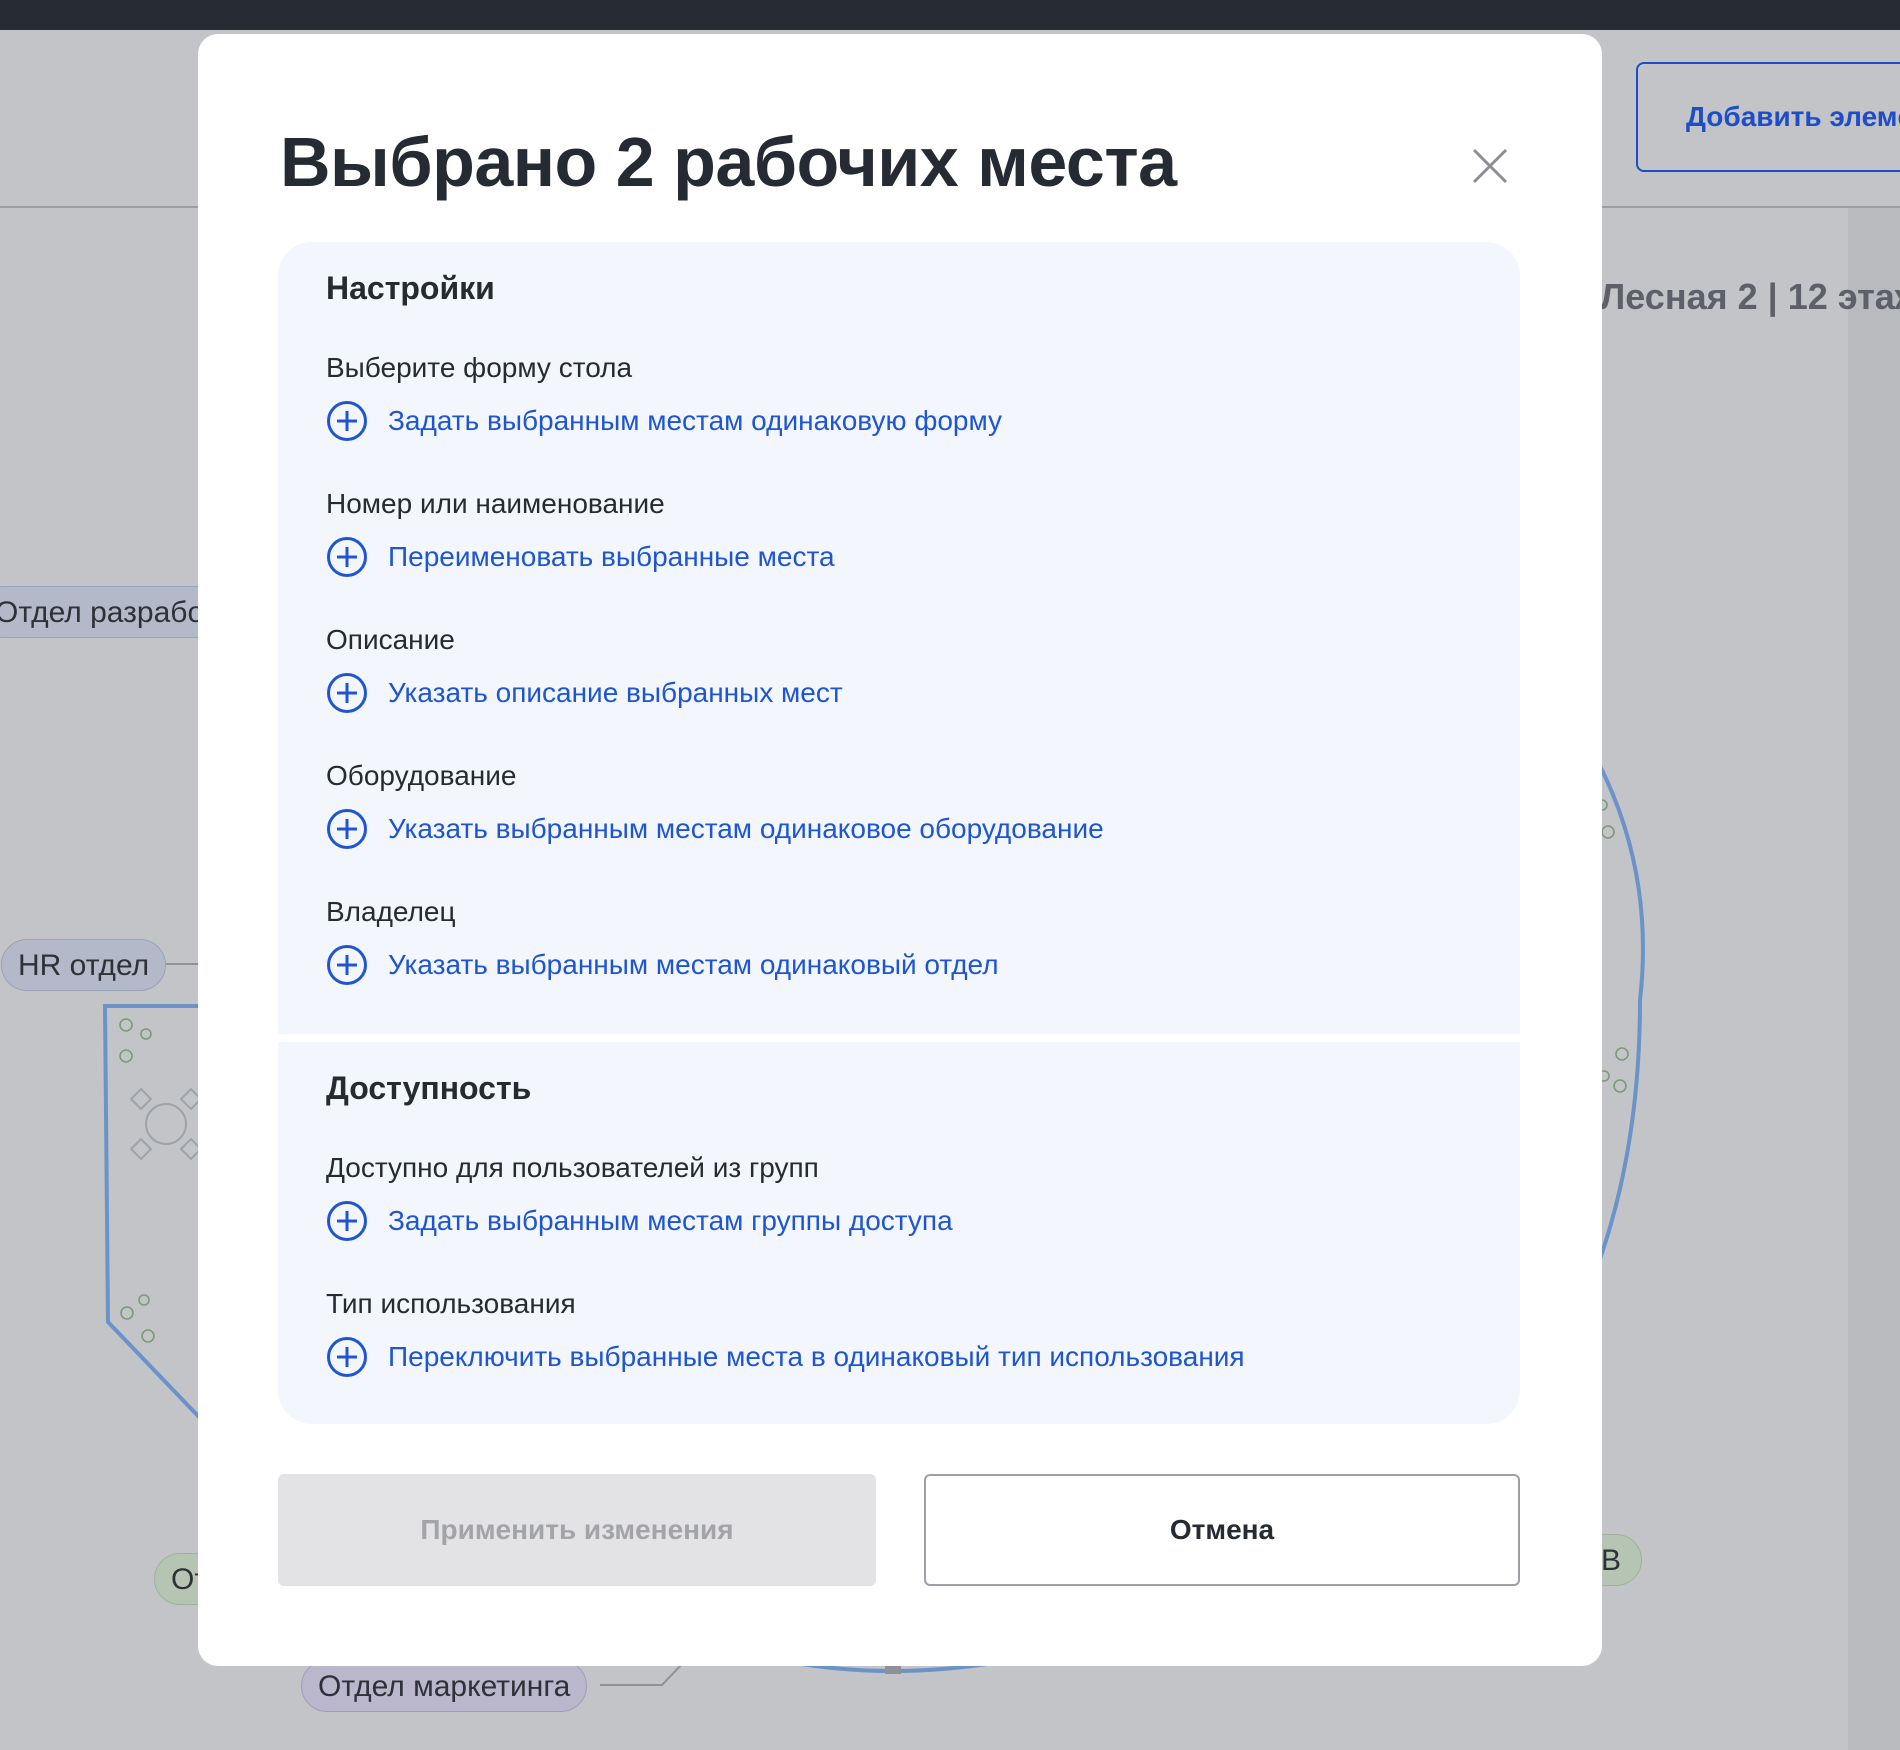 The width and height of the screenshot is (1900, 1750). I want to click on field-label-equipment: Оборудование, so click(421, 775).